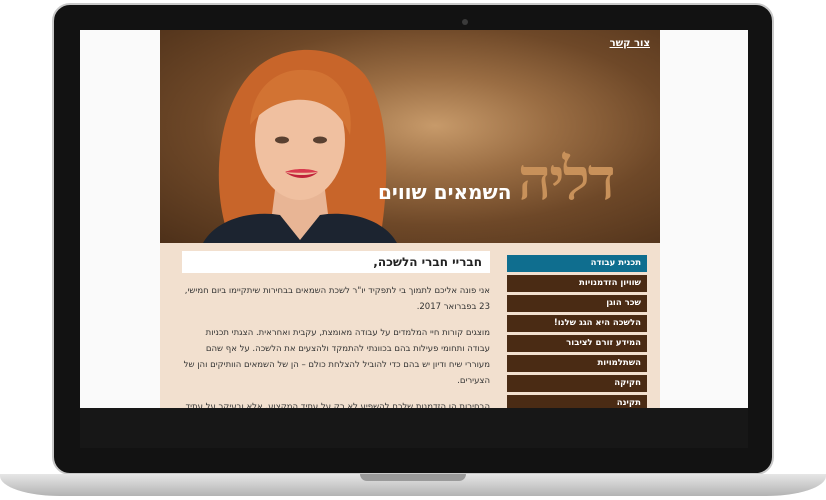 Image resolution: width=826 pixels, height=500 pixels. I want to click on campaign-slogan: השמאים שווים, so click(445, 192).